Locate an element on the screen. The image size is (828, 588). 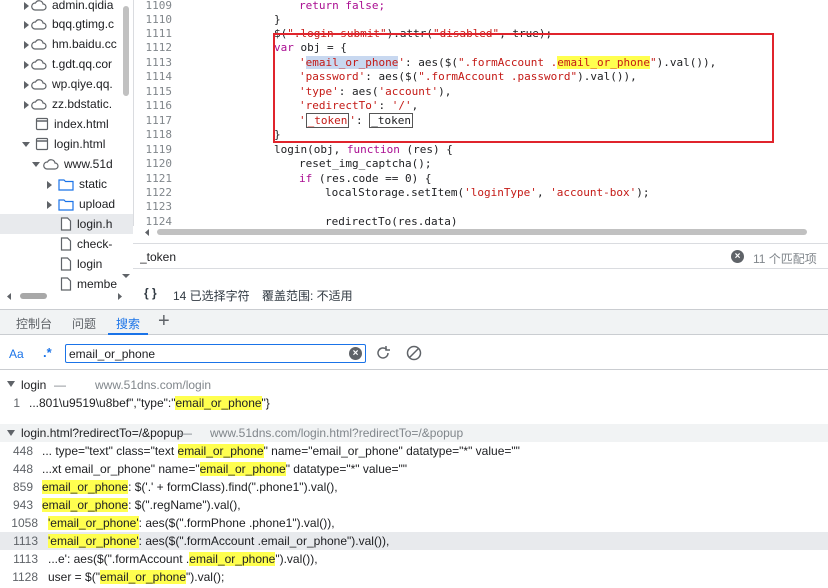
refresh-icon is located at coordinates (383, 353).